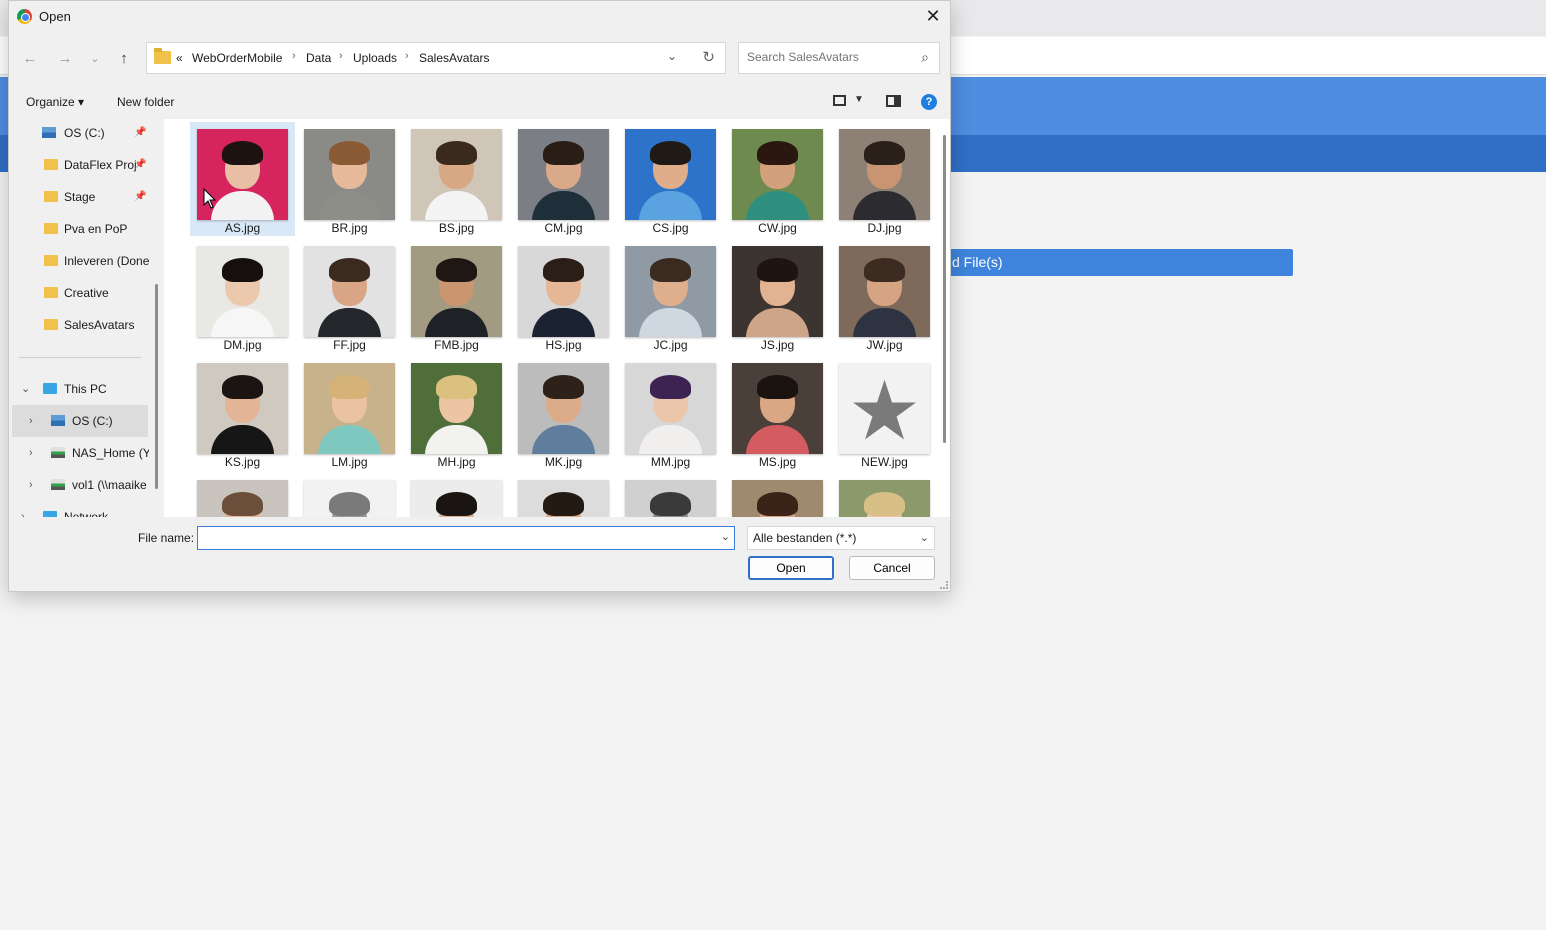 The height and width of the screenshot is (930, 1546). Describe the element at coordinates (79, 389) in the screenshot. I see `tree-item-this-pc: ⌄ This PC` at that location.